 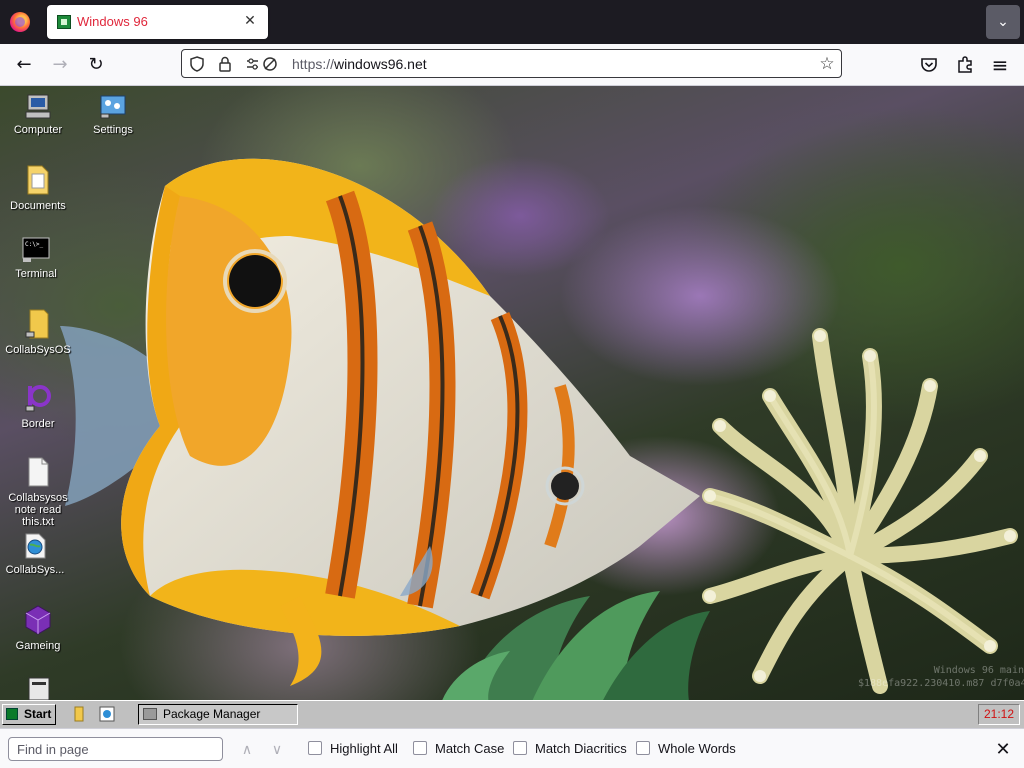 I want to click on checkbox-label: Match Diacritics, so click(x=581, y=748).